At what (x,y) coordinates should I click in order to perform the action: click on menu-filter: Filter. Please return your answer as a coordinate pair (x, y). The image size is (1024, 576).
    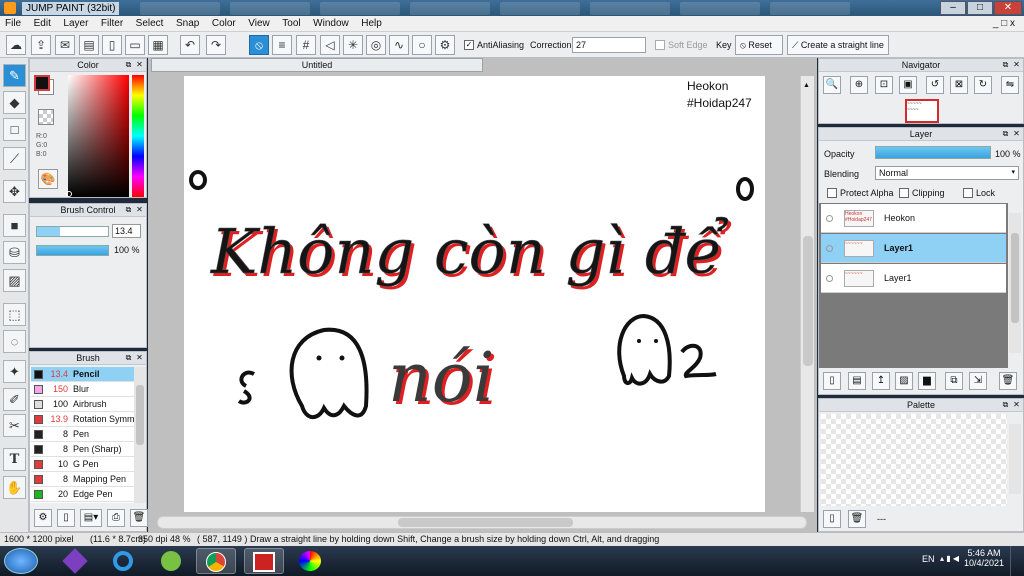
    Looking at the image, I should click on (112, 24).